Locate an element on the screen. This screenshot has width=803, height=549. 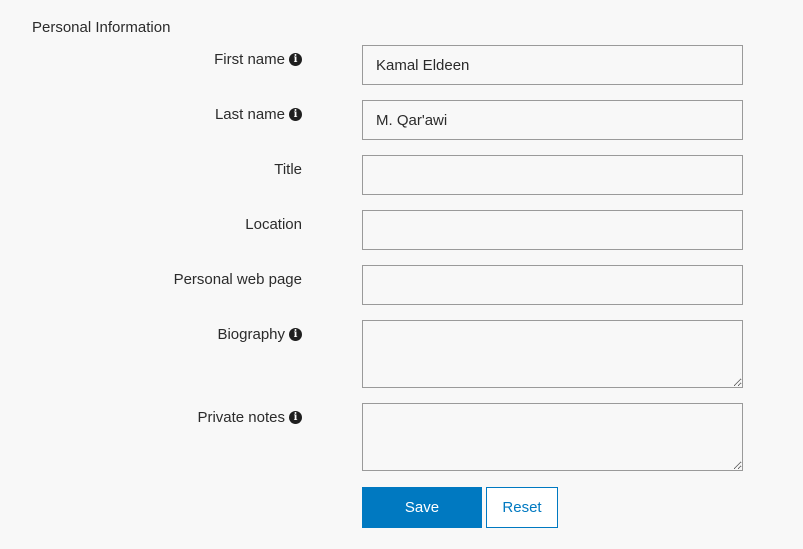
first-name-label: First name i is located at coordinates (258, 59).